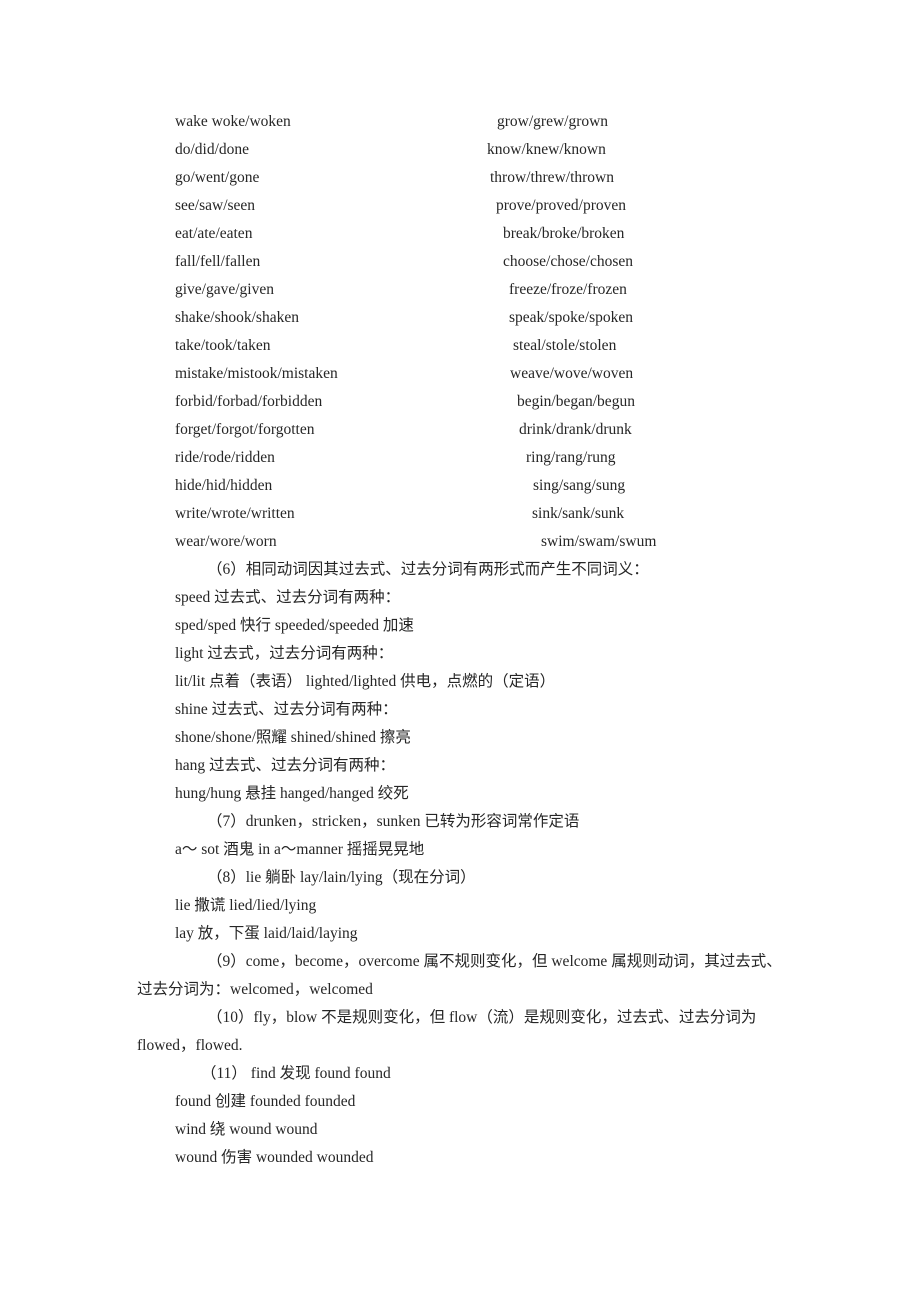 The height and width of the screenshot is (1302, 920). Describe the element at coordinates (516, 486) in the screenshot. I see `table-row: hide/hid/hidden sing/sang/sung` at that location.